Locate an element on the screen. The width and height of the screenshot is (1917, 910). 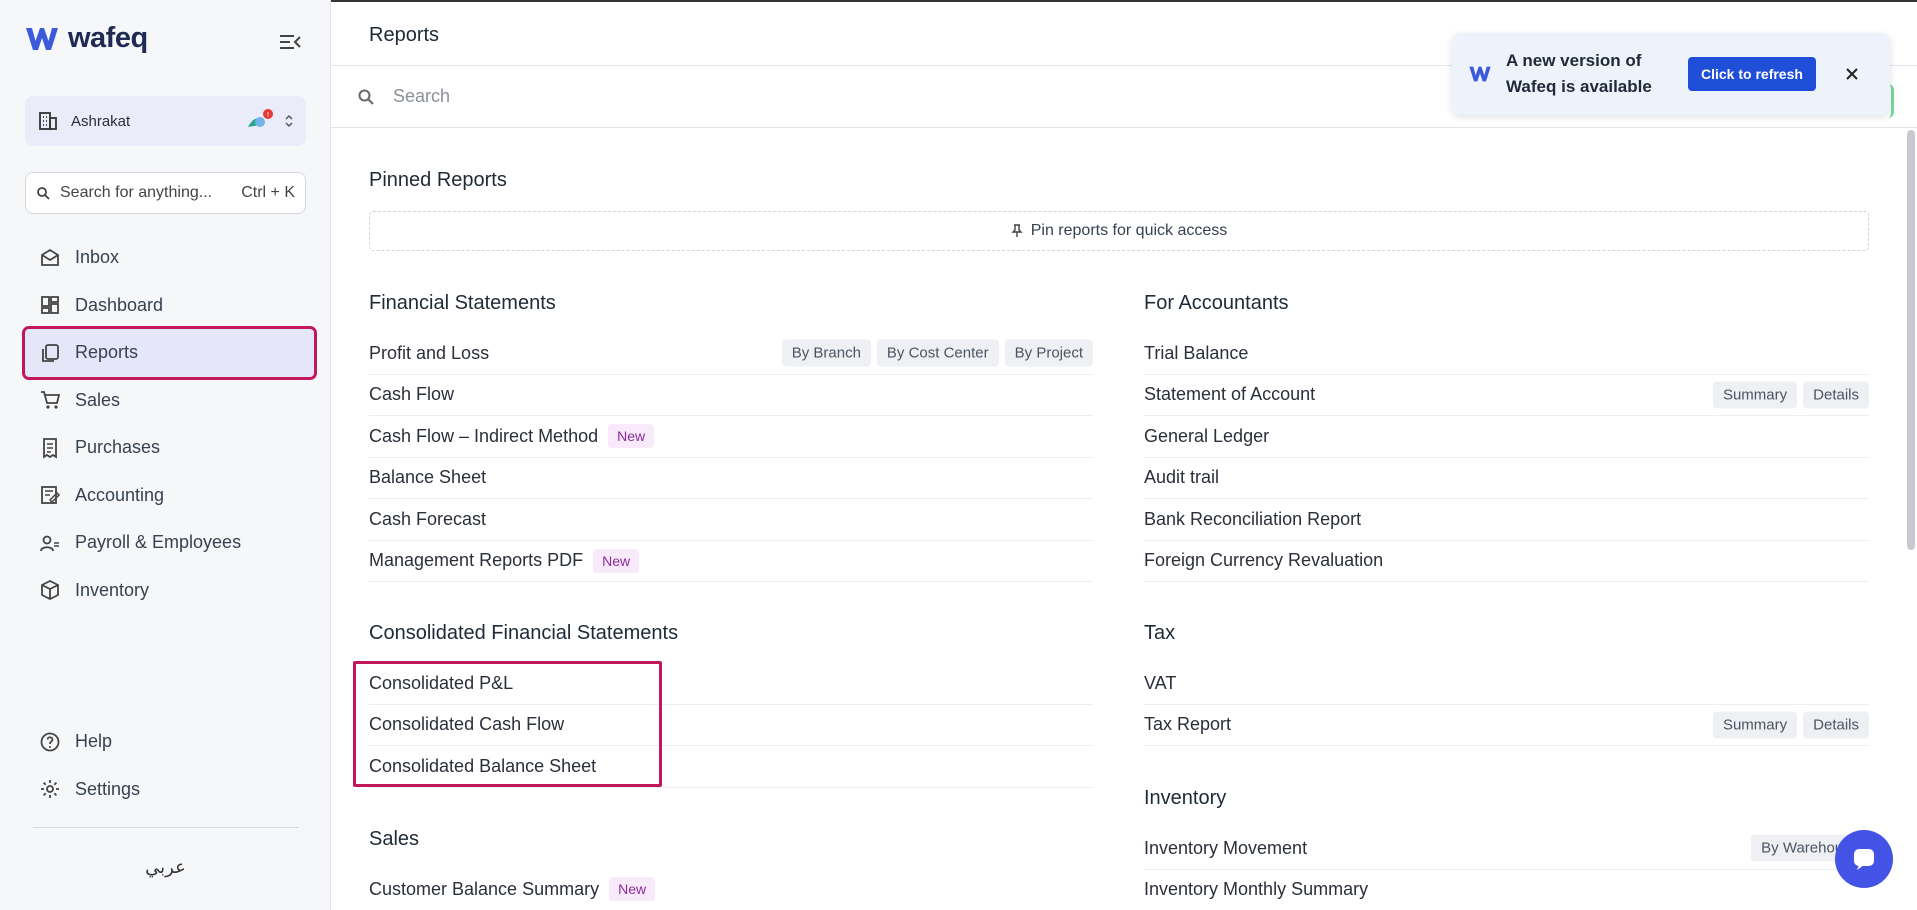
sidebar-item-sales: Sales is located at coordinates (170, 401).